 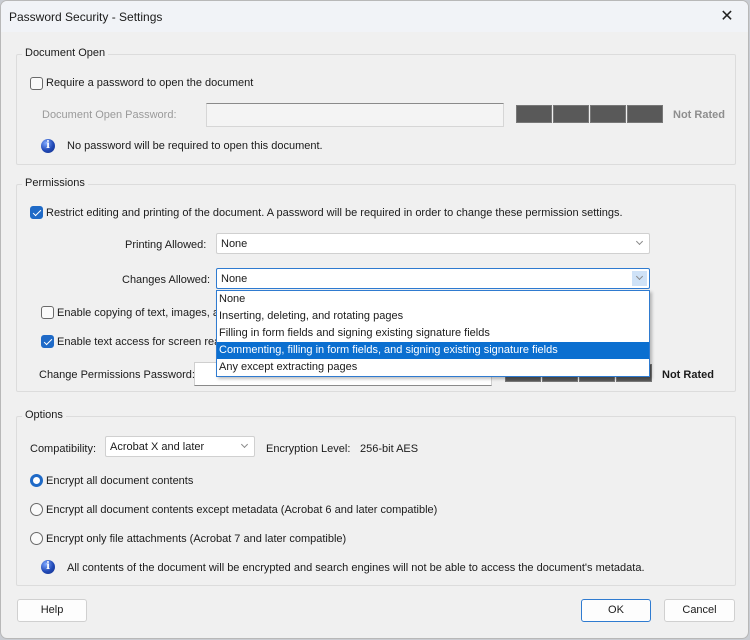 What do you see at coordinates (36, 212) in the screenshot?
I see `restrict-editing-checkbox` at bounding box center [36, 212].